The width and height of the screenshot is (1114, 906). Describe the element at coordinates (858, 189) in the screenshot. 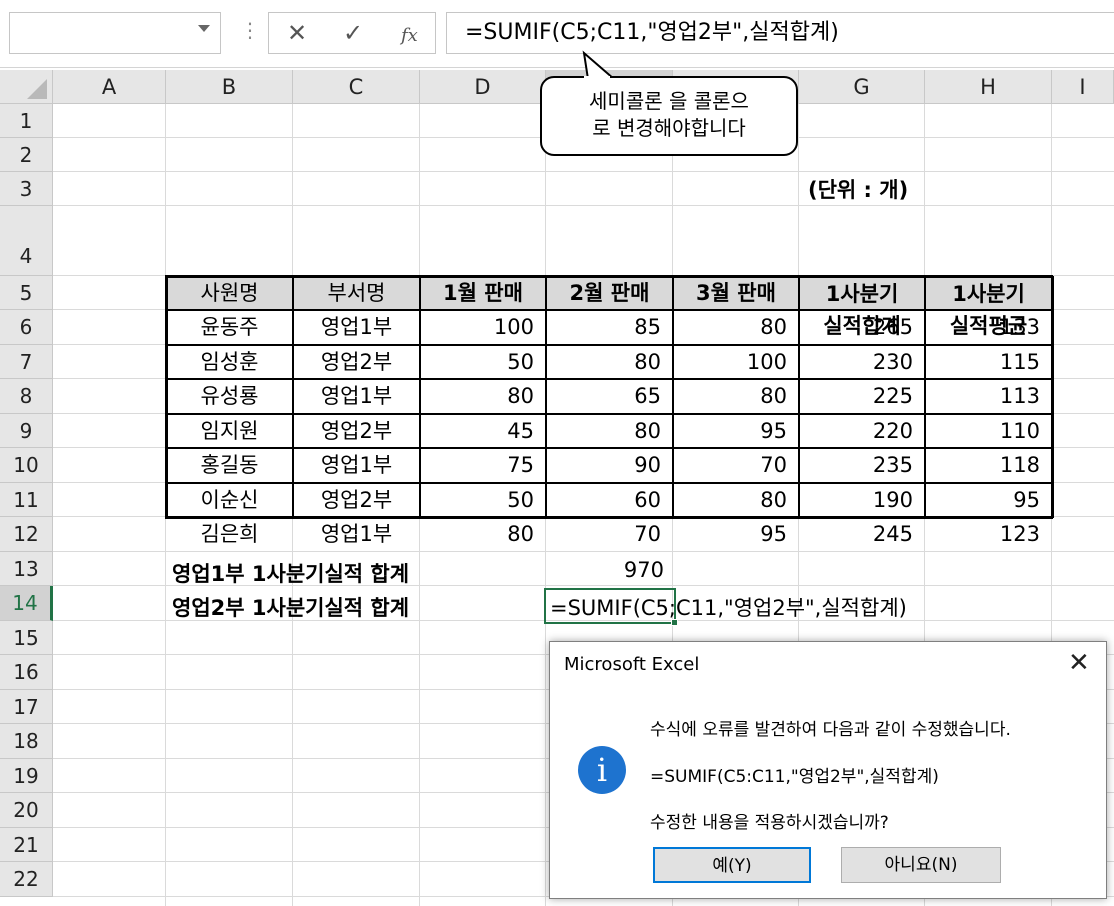

I see `unit-label: (단위 : 개)` at that location.